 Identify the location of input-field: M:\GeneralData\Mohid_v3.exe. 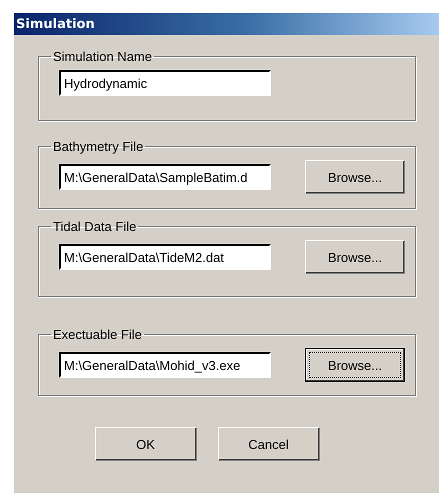
(165, 365).